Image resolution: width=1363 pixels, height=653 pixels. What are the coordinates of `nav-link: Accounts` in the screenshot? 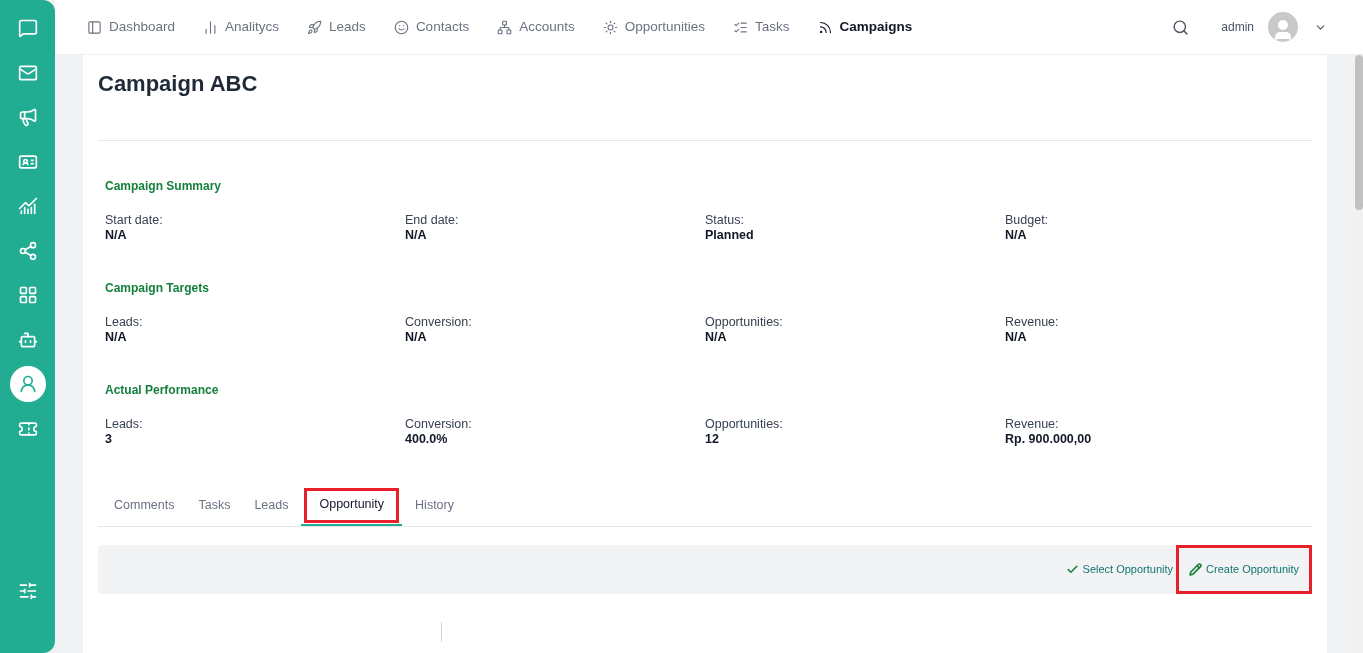 It's located at (536, 27).